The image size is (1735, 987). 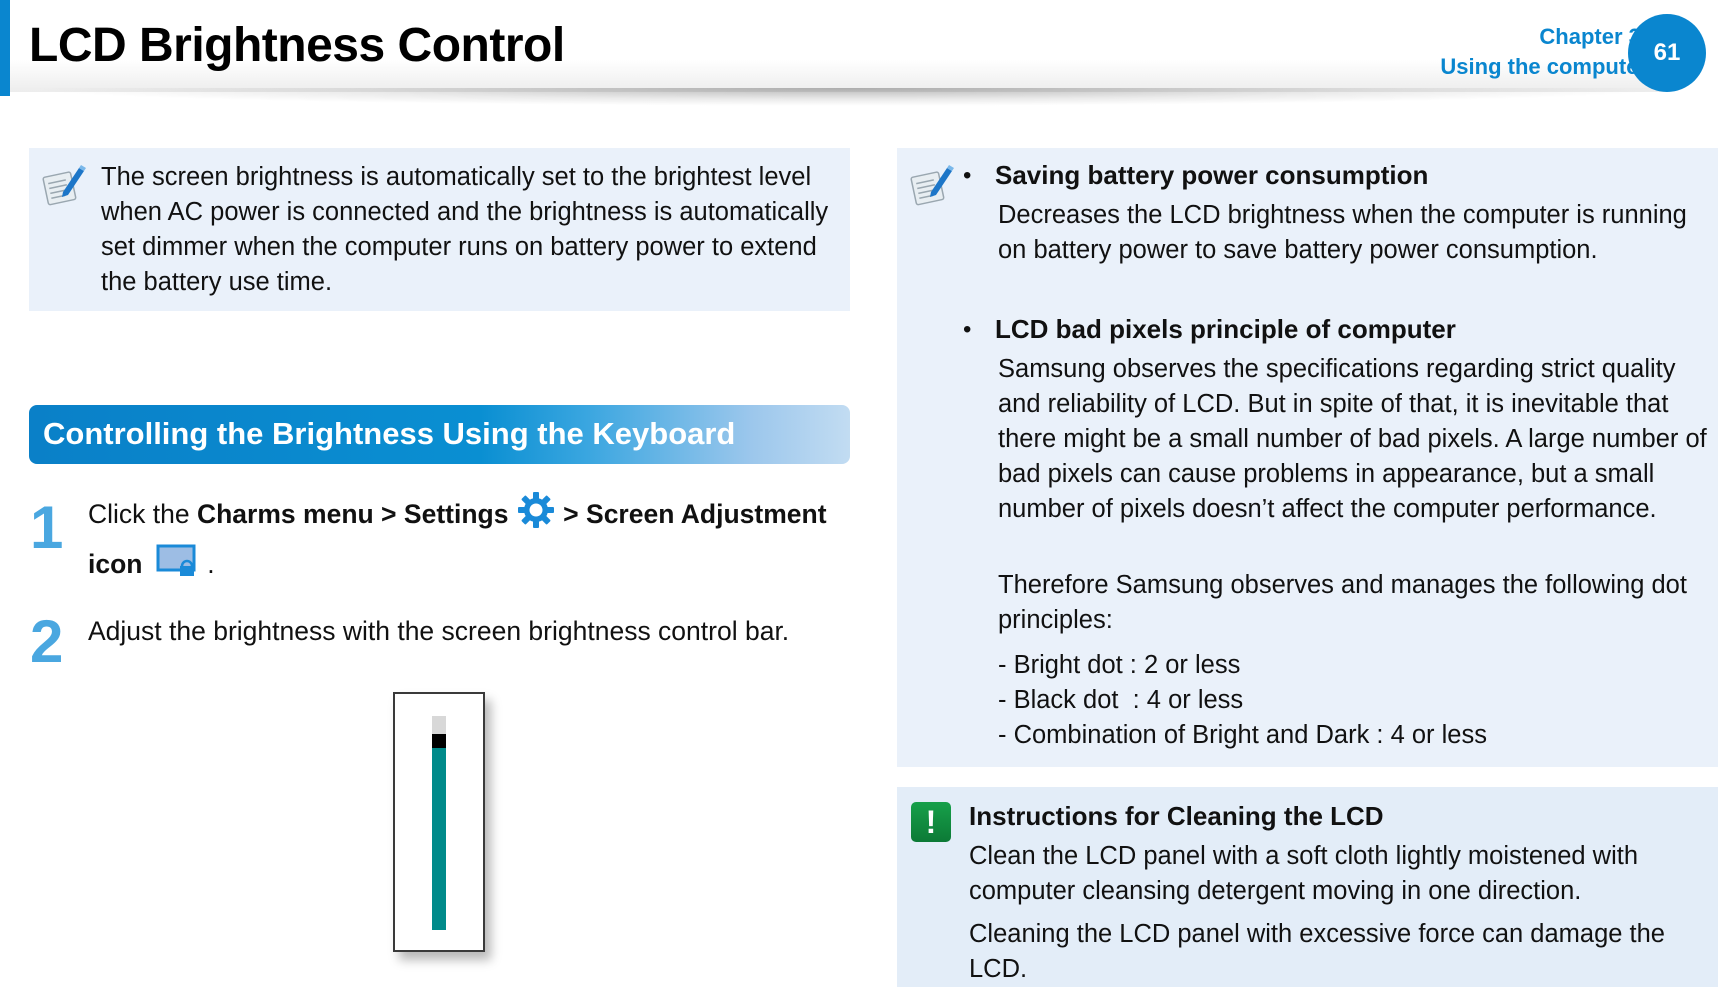 I want to click on warning-title: Instructions for Cleaning the LCD, so click(x=1176, y=816).